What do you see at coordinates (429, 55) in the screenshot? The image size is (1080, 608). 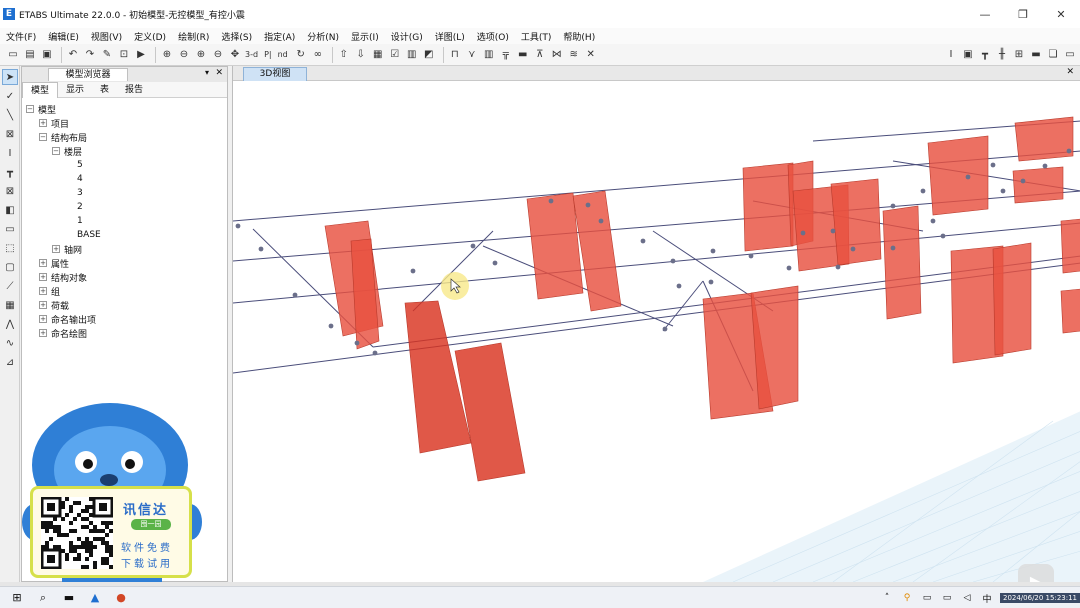 I see `cube-icon: ◩` at bounding box center [429, 55].